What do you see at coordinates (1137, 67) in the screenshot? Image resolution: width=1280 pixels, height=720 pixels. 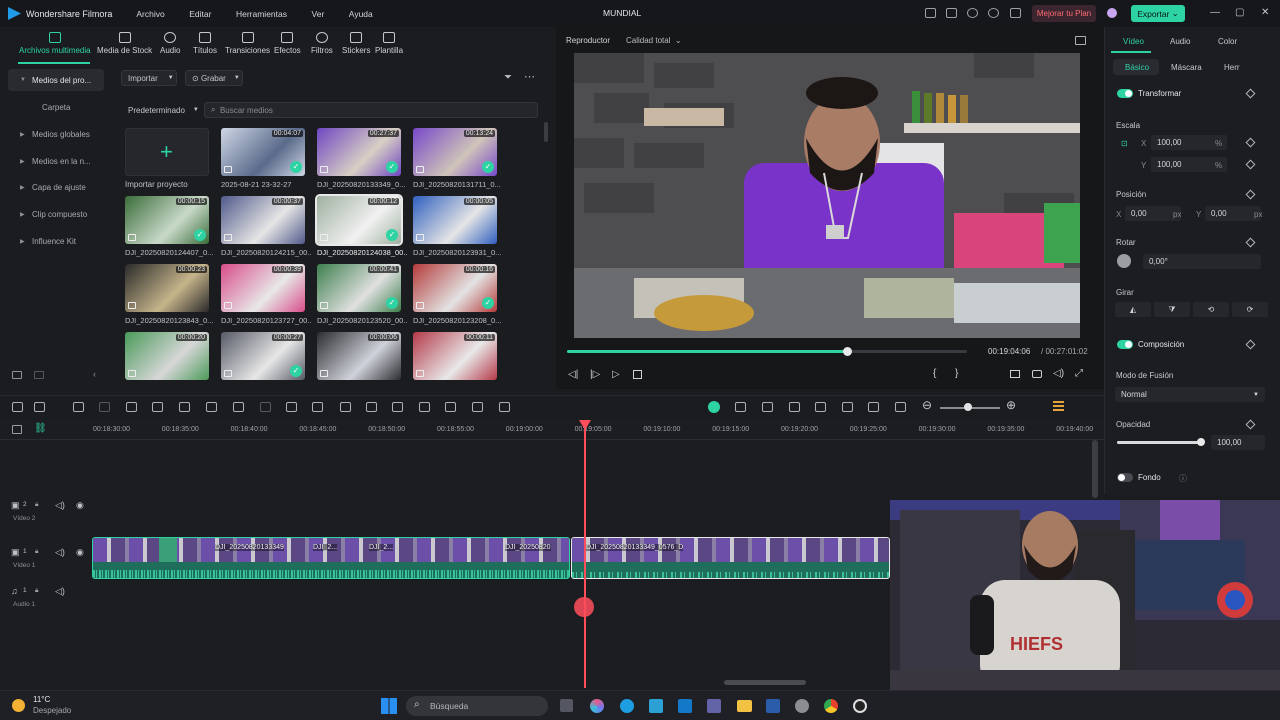 I see `subtab-basic: Básico` at bounding box center [1137, 67].